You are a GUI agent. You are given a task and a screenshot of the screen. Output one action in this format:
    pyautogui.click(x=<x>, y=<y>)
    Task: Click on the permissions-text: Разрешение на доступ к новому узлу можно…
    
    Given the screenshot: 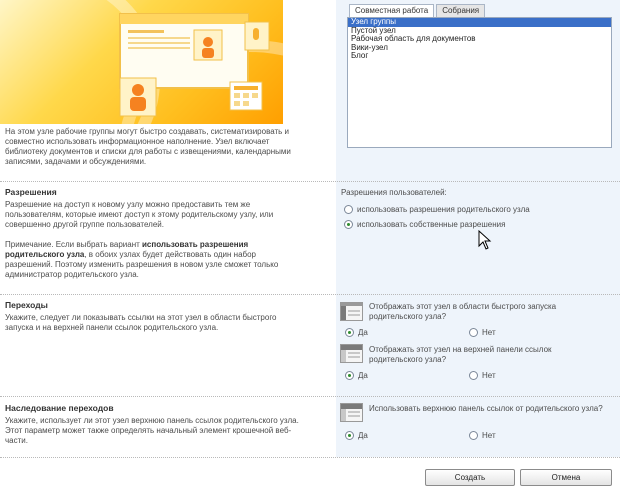 What is the action you would take?
    pyautogui.click(x=139, y=214)
    